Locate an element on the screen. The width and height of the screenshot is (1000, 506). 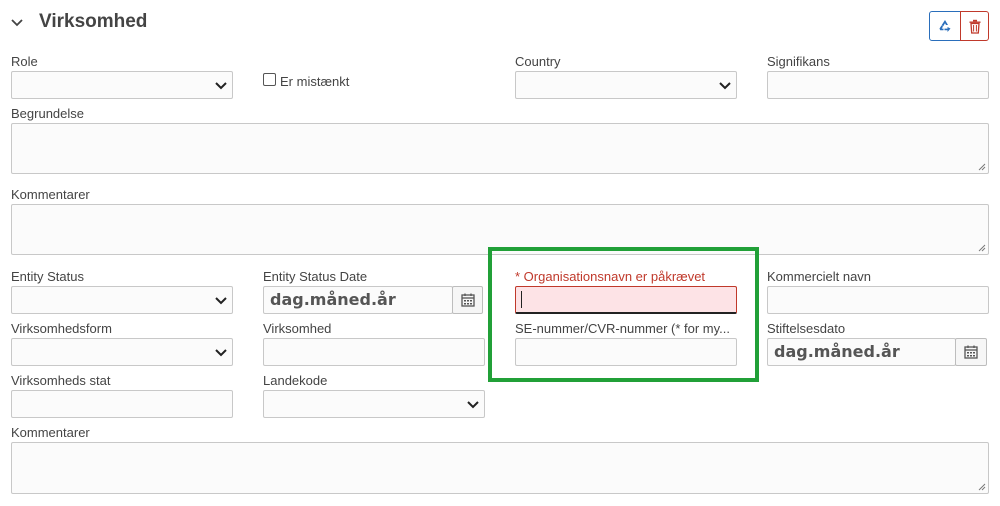
entity-status-date-input: dag.måned.år is located at coordinates (358, 300).